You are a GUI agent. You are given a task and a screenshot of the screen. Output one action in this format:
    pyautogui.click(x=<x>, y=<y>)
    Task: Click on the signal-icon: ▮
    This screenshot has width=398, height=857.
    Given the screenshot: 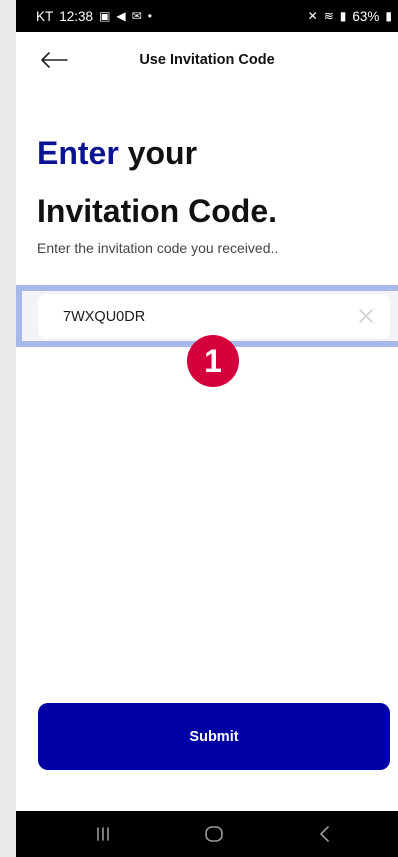 What is the action you would take?
    pyautogui.click(x=343, y=16)
    